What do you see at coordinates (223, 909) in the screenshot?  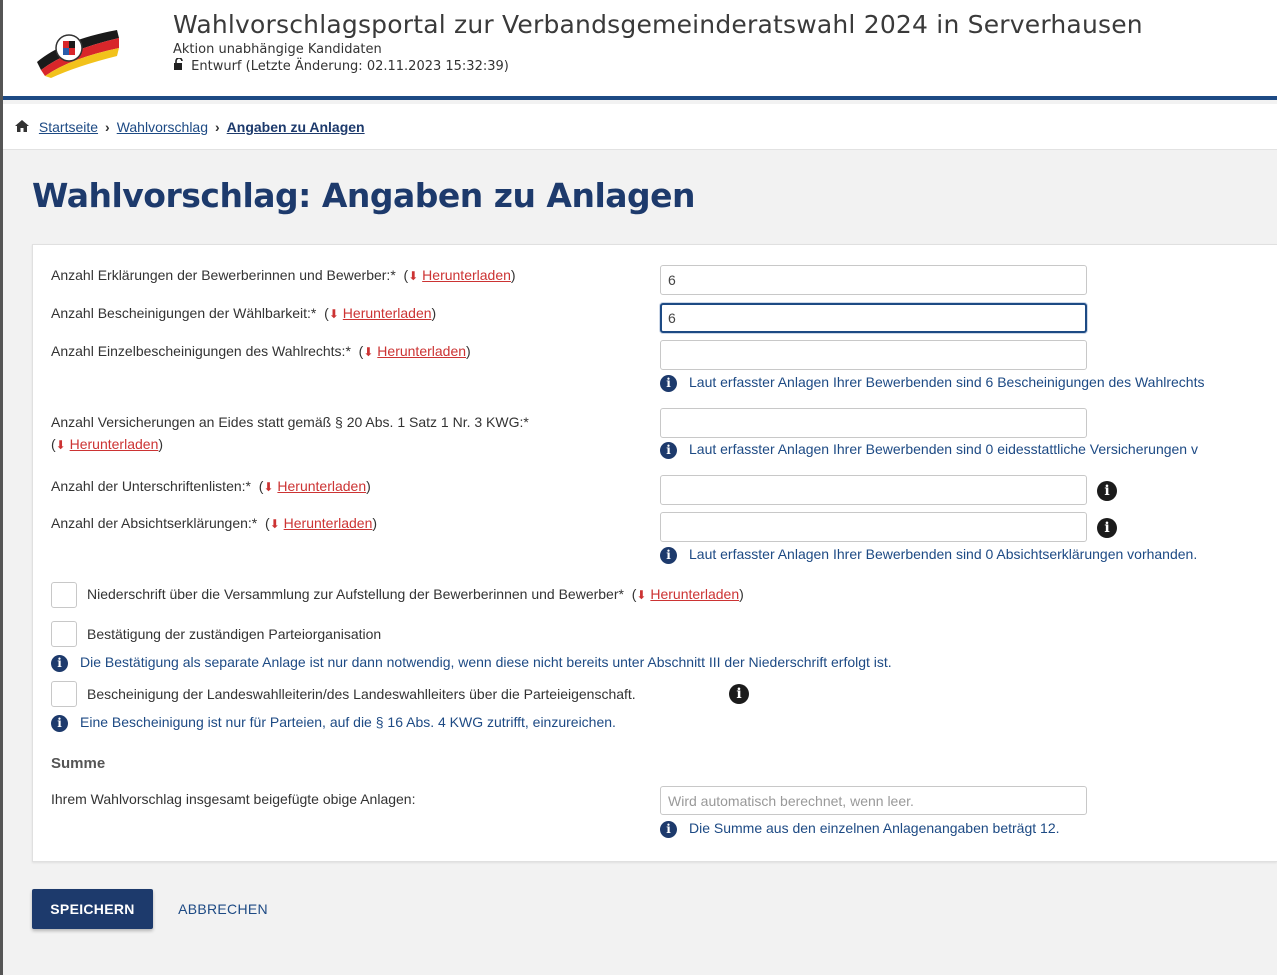 I see `cancel-button: ABBRECHEN` at bounding box center [223, 909].